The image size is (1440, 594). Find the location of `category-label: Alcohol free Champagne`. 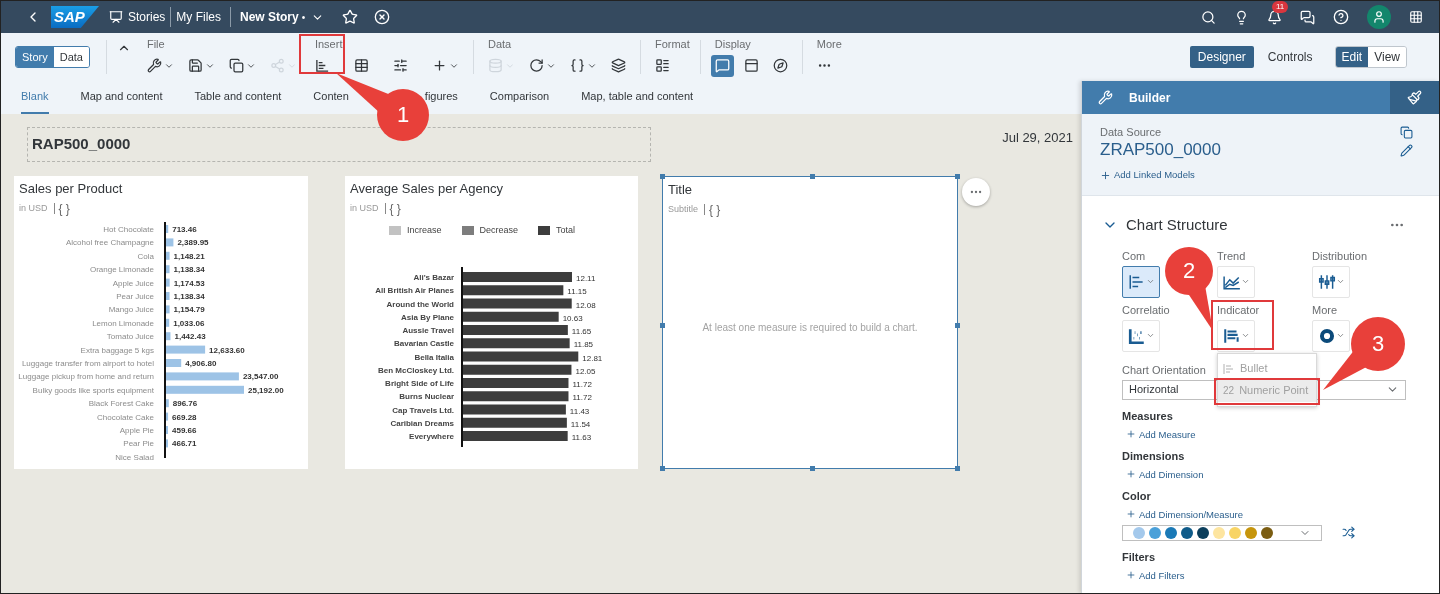

category-label: Alcohol free Champagne is located at coordinates (109, 242).